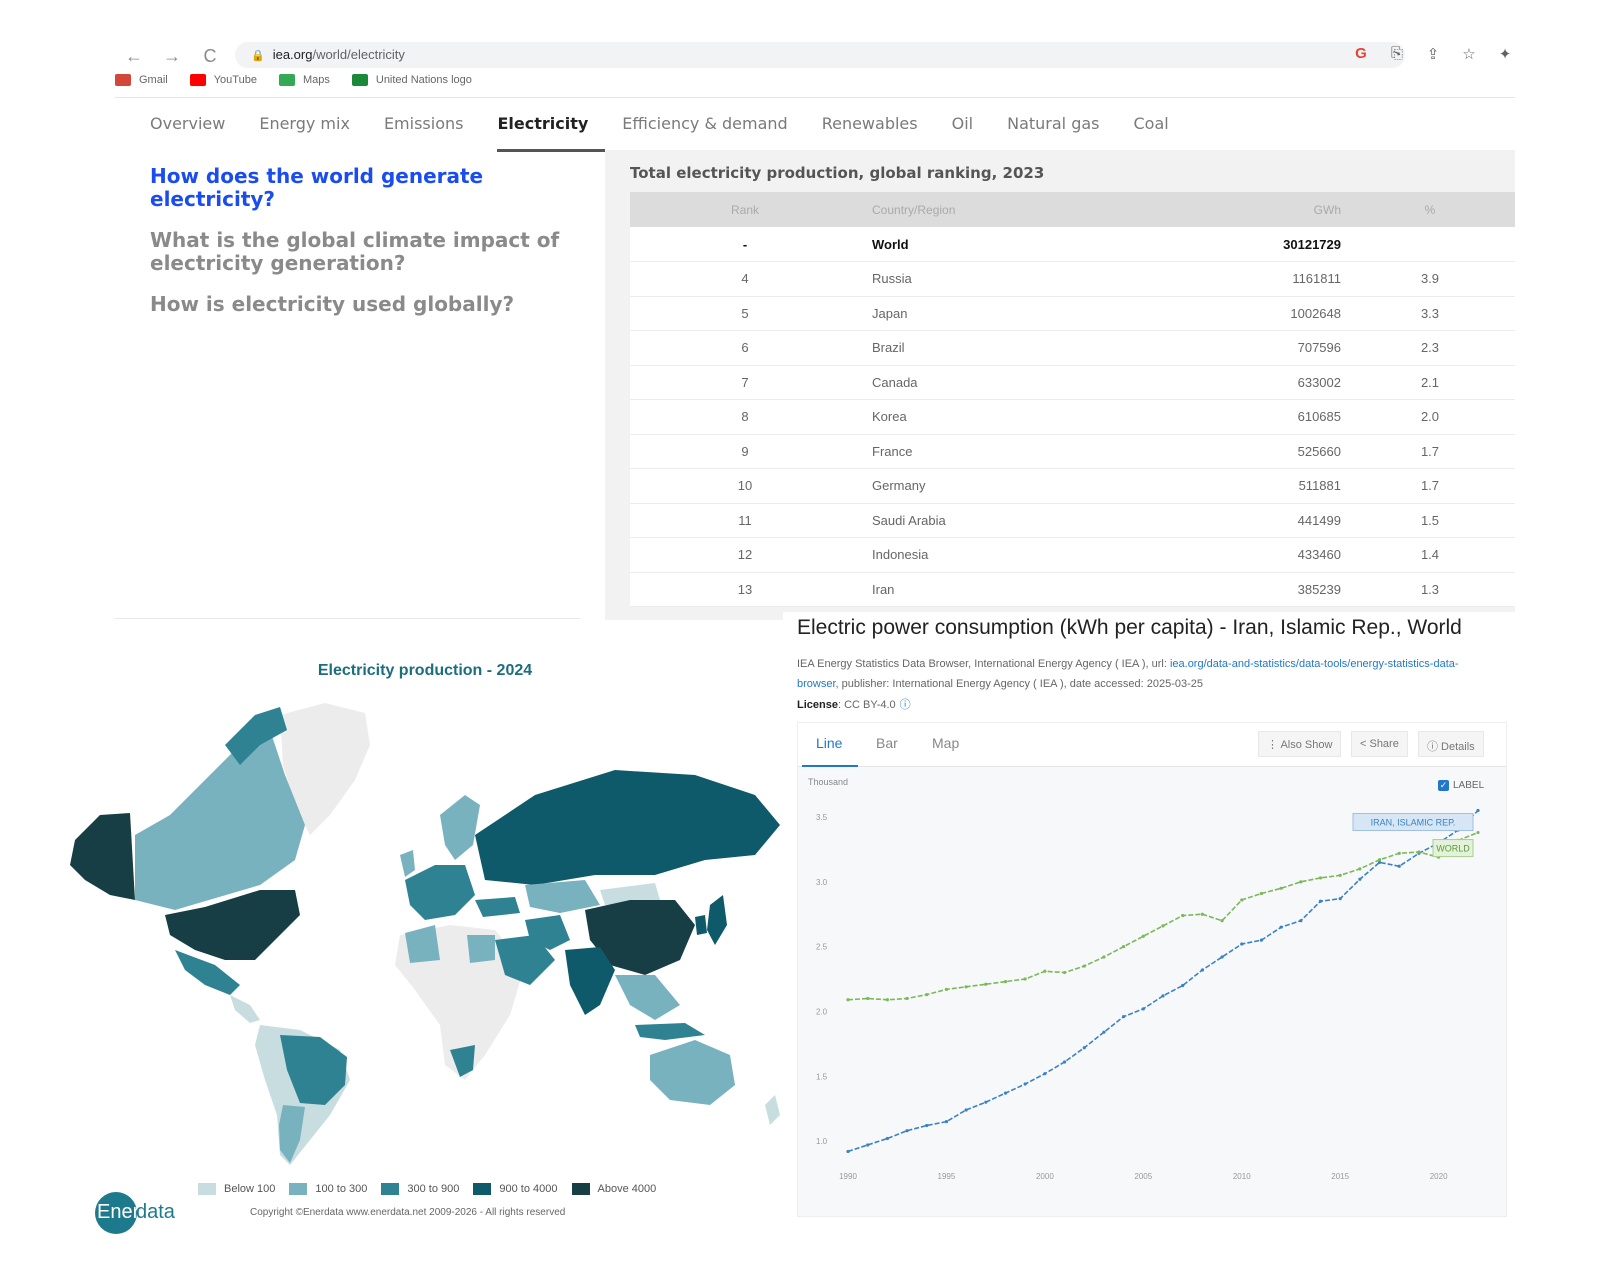  Describe the element at coordinates (1461, 785) in the screenshot. I see `label-toggle: ✓ LABEL` at that location.